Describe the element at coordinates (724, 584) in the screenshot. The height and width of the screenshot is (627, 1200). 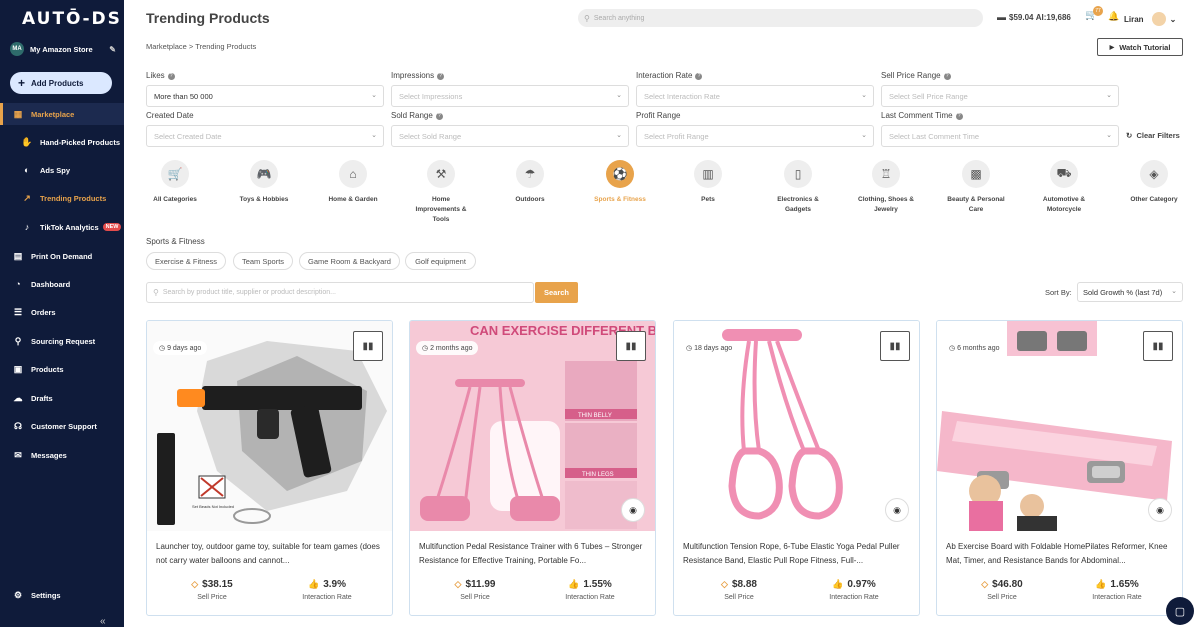
I see `tag-icon: ◇` at that location.